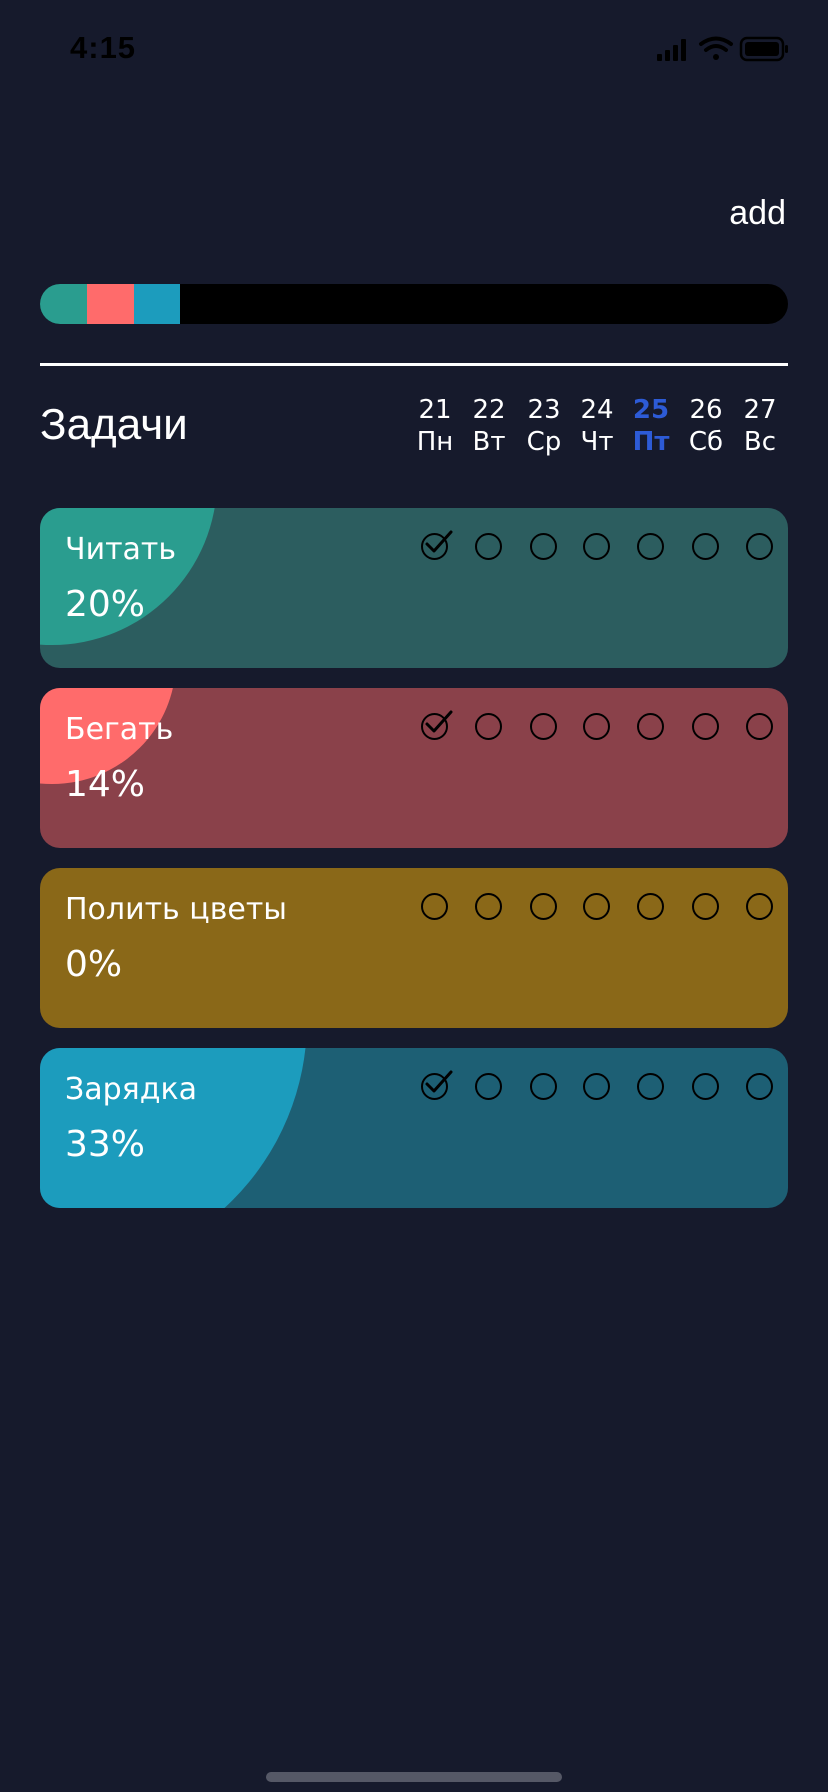  Describe the element at coordinates (105, 784) in the screenshot. I see `task-percent: 14%` at that location.